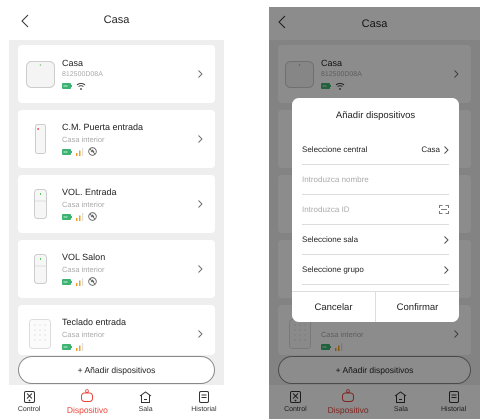  I want to click on dialog-title: Añadir dispositivos, so click(376, 115).